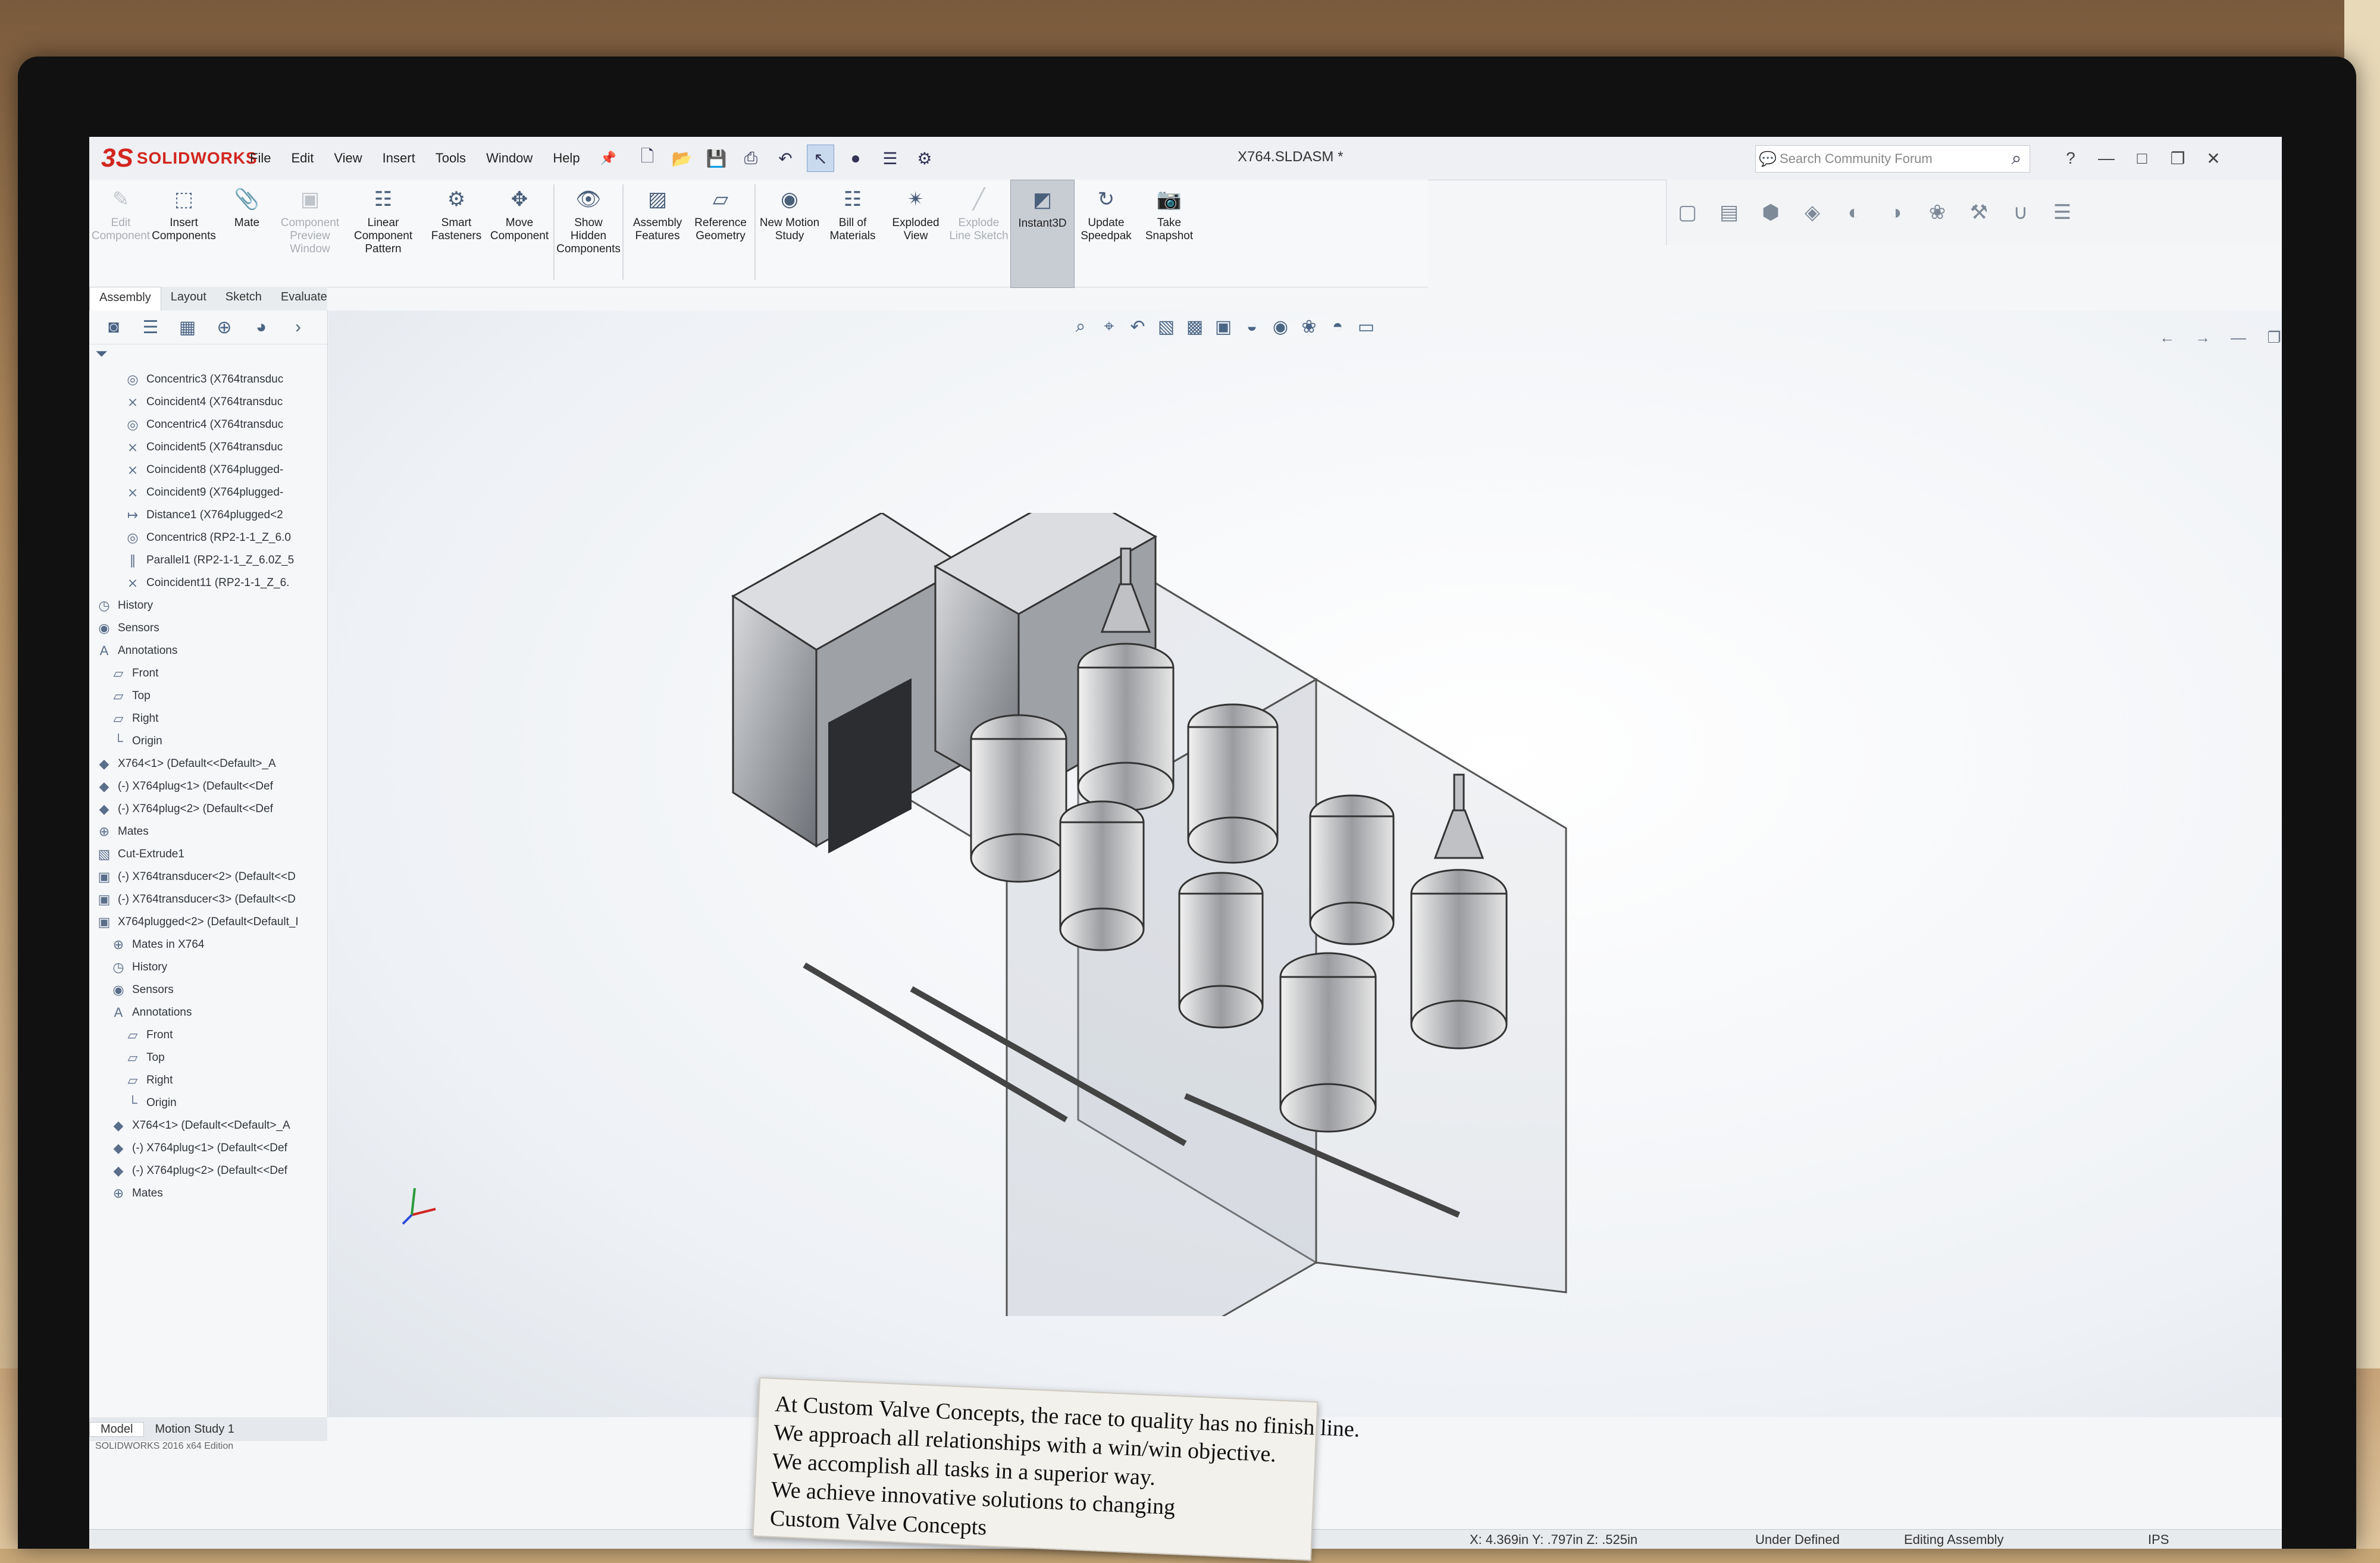 This screenshot has height=1563, width=2380. I want to click on menu-help: Help, so click(566, 159).